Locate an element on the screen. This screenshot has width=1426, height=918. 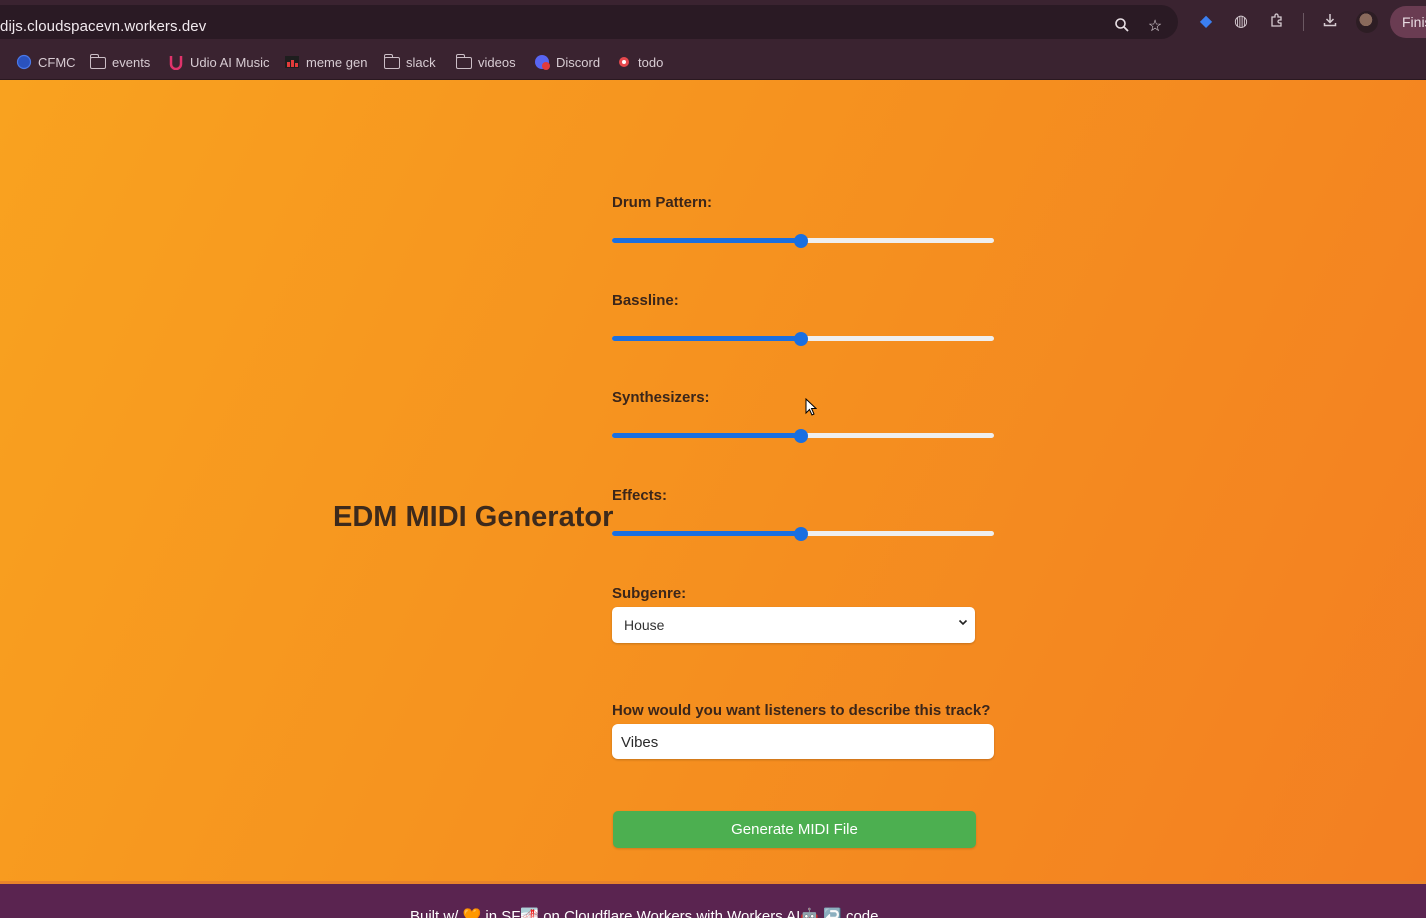
drum-pattern-slider is located at coordinates (803, 241).